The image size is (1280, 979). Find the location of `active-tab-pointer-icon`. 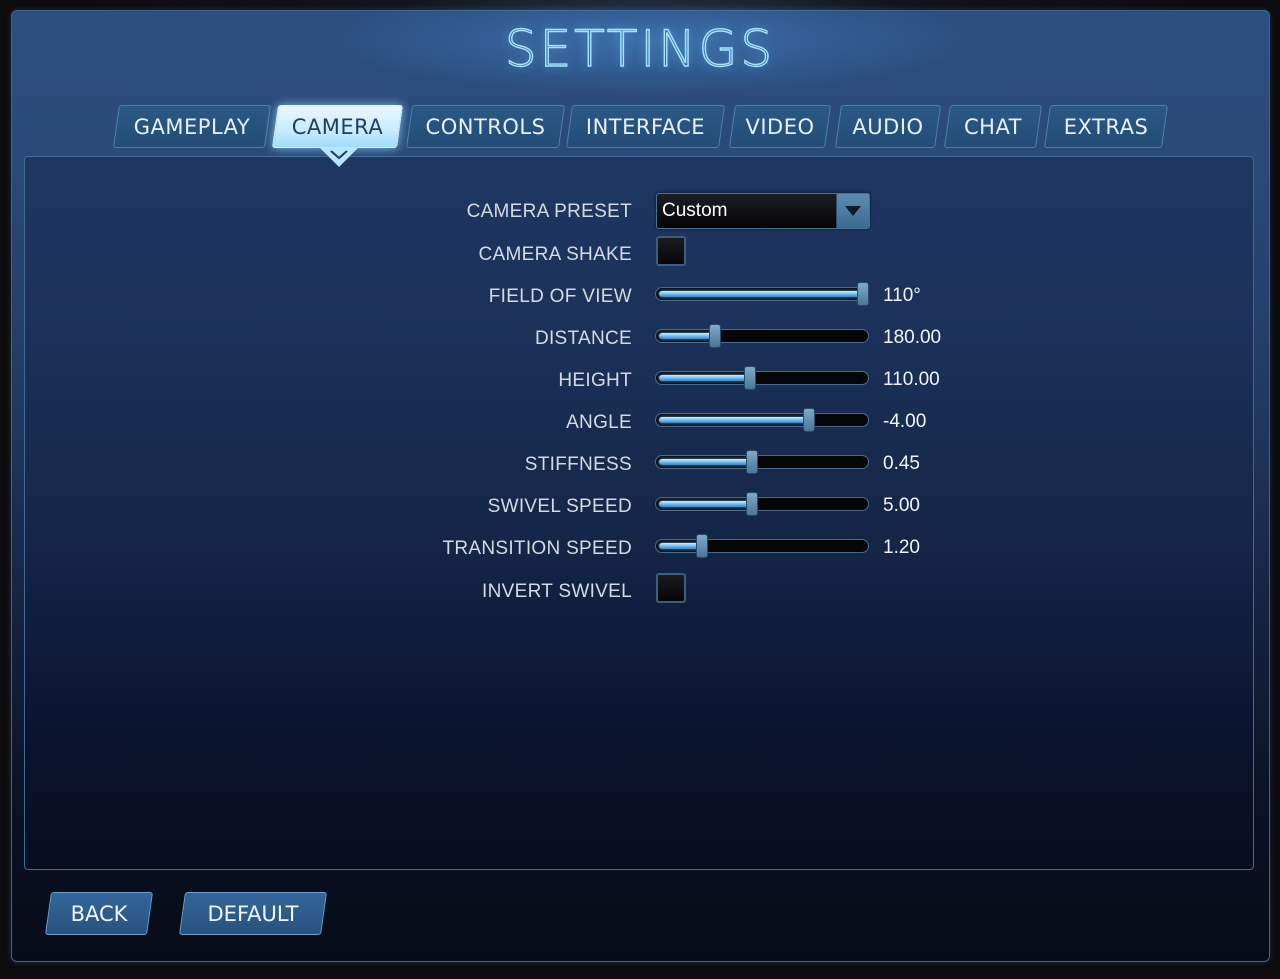

active-tab-pointer-icon is located at coordinates (339, 157).